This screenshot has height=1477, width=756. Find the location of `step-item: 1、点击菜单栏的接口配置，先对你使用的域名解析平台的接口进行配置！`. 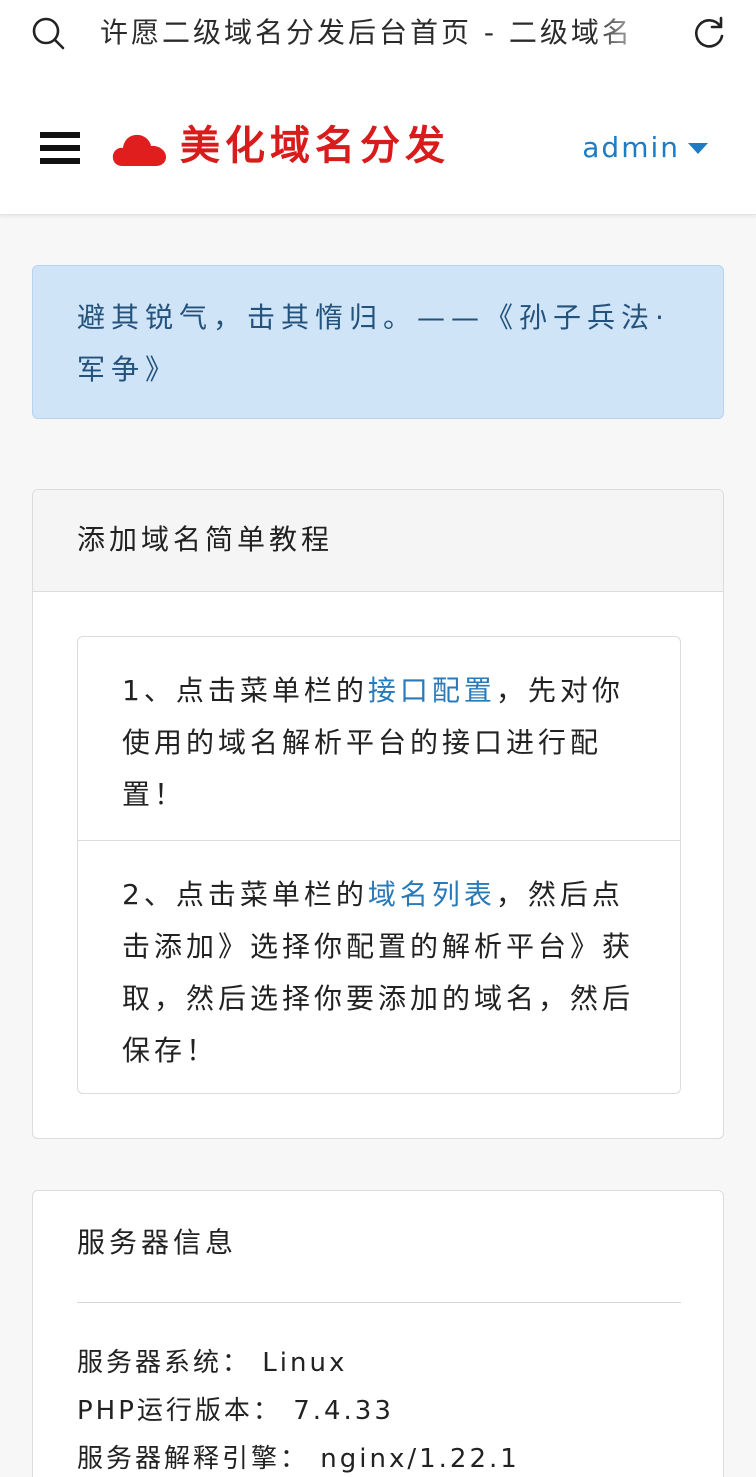

step-item: 1、点击菜单栏的接口配置，先对你使用的域名解析平台的接口进行配置！ is located at coordinates (379, 739).